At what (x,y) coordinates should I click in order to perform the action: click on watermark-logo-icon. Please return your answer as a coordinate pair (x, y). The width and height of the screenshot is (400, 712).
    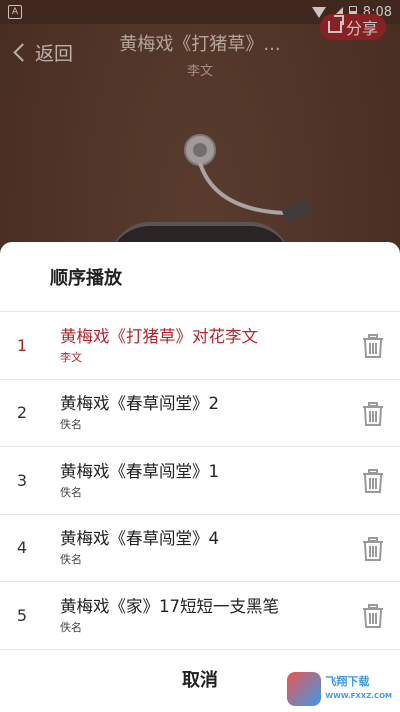
    Looking at the image, I should click on (304, 689).